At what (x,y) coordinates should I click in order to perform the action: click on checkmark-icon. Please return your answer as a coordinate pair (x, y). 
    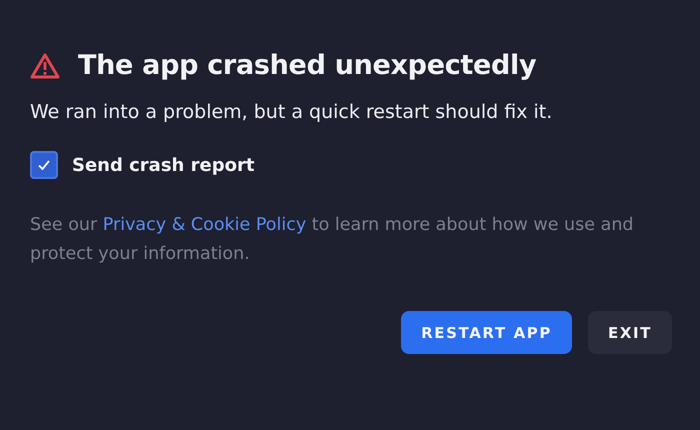
    Looking at the image, I should click on (44, 165).